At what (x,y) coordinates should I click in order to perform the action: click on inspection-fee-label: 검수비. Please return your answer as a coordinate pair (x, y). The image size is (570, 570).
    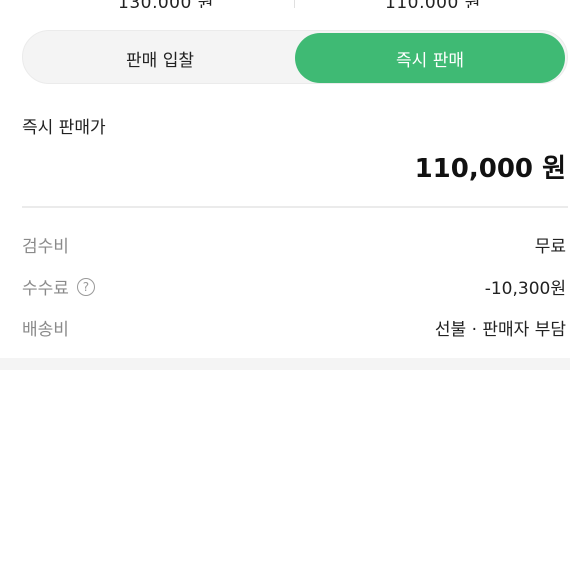
    Looking at the image, I should click on (45, 247).